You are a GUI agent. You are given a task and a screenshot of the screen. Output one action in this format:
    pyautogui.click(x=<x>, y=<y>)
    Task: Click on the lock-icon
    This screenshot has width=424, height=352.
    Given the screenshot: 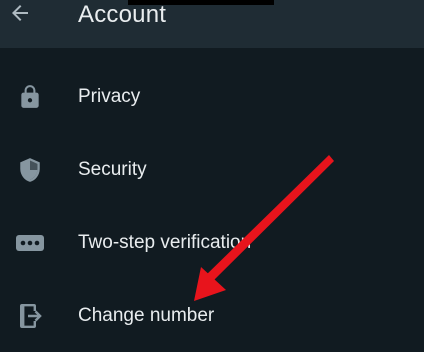 What is the action you would take?
    pyautogui.click(x=30, y=97)
    